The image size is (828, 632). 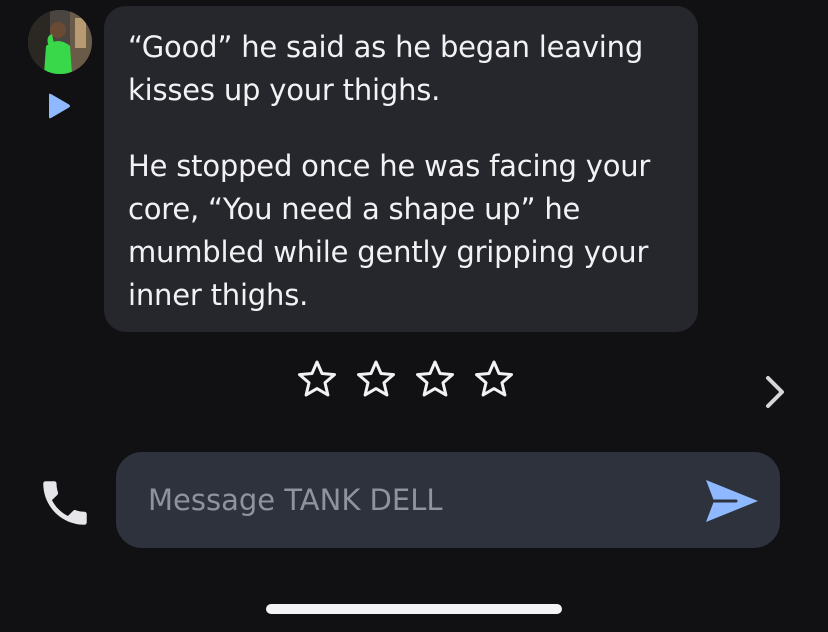 What do you see at coordinates (418, 500) in the screenshot?
I see `message-input` at bounding box center [418, 500].